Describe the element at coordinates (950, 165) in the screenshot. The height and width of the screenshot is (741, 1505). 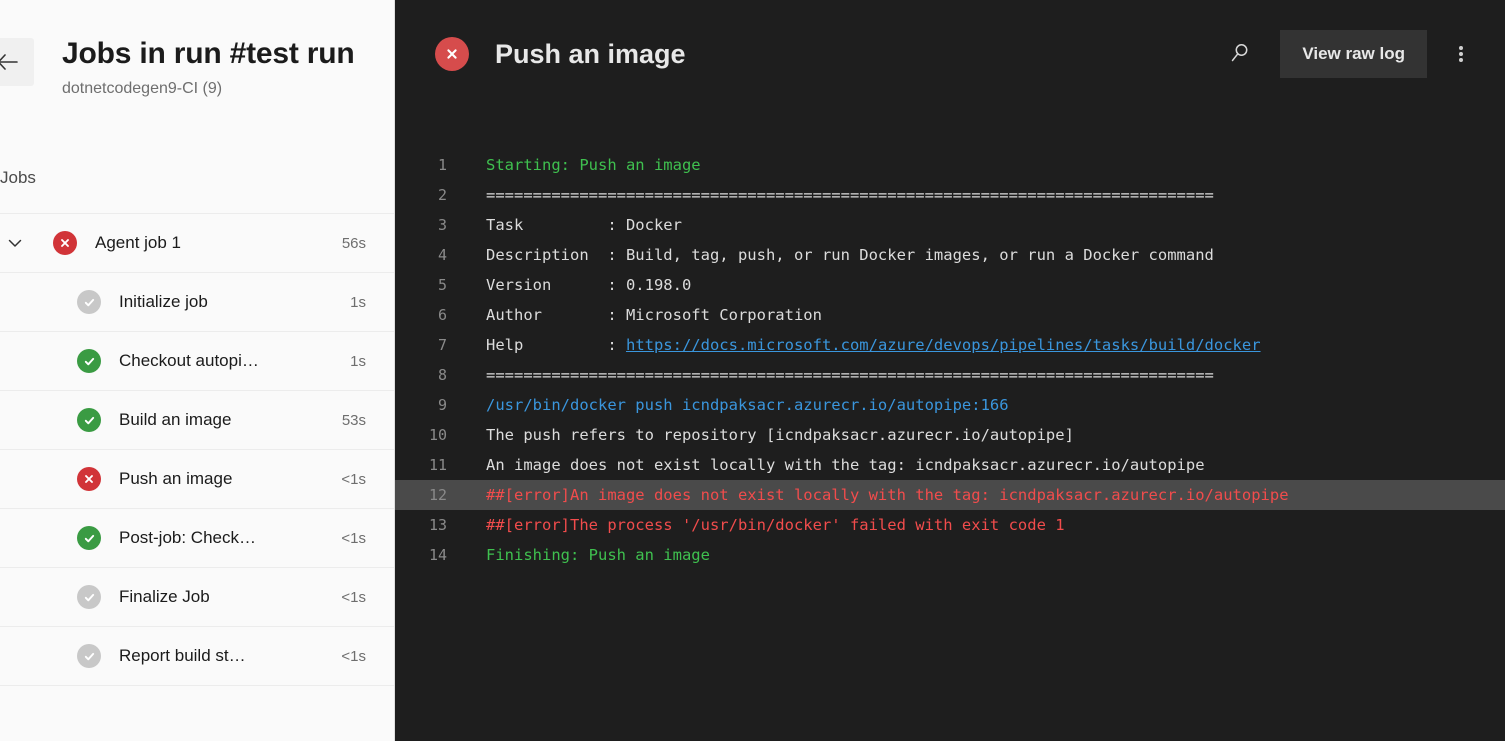
I see `log-line: 1 Starting: Push an image` at that location.